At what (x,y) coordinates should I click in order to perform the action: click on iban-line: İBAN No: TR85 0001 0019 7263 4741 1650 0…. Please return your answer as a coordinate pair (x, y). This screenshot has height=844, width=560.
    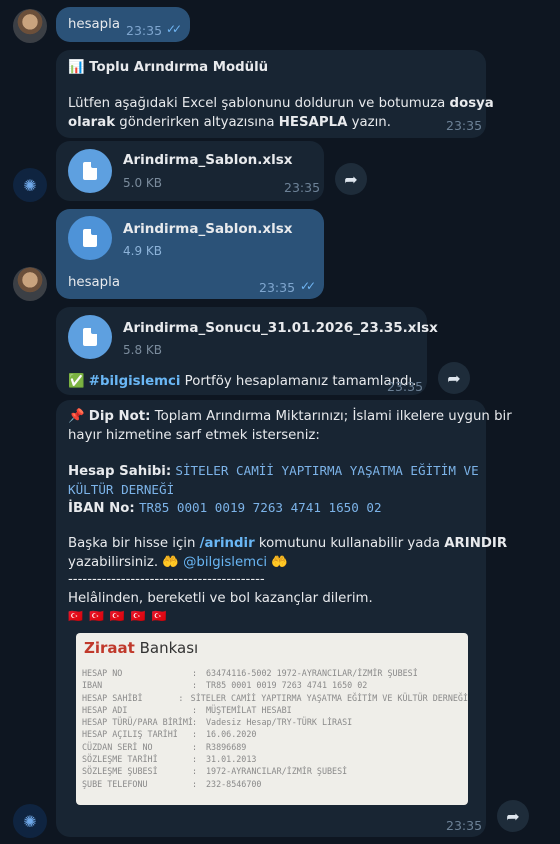
    Looking at the image, I should click on (225, 508).